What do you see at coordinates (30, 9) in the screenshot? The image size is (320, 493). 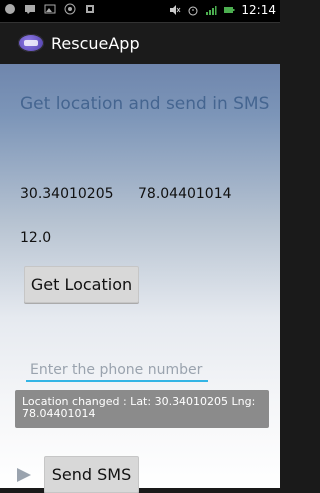 I see `message-icon` at bounding box center [30, 9].